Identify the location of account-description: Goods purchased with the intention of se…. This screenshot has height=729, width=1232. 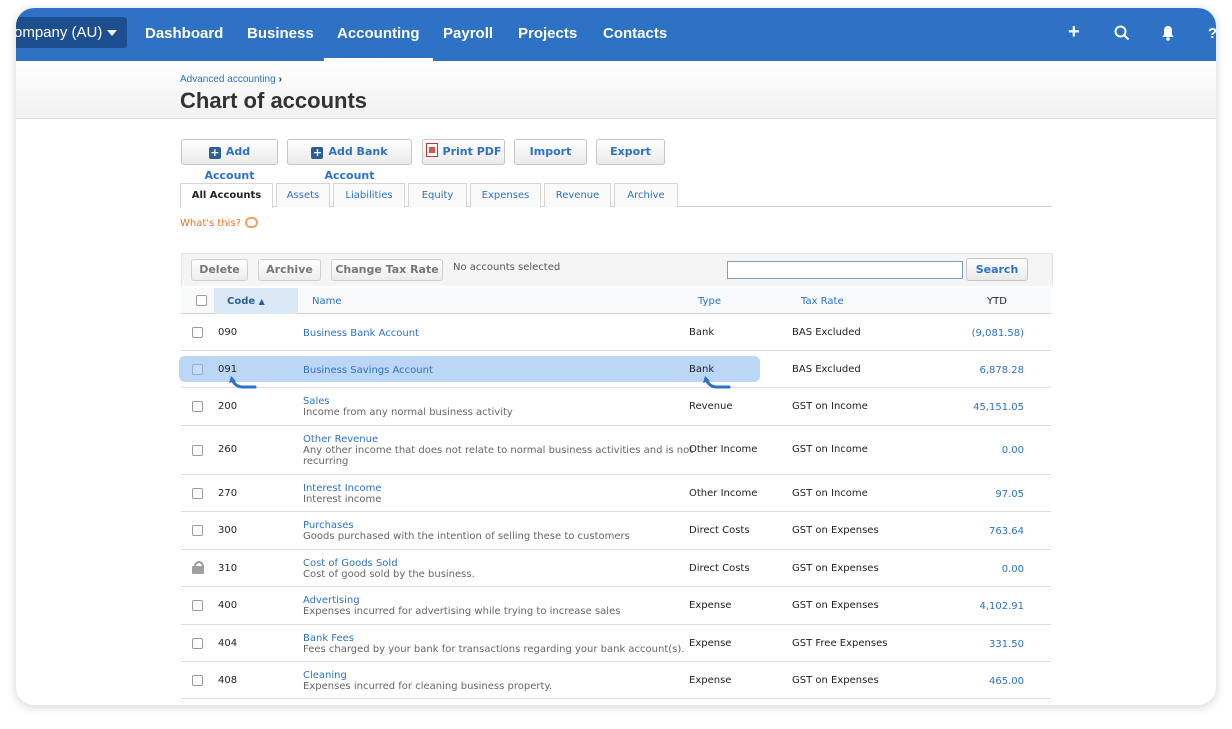
(466, 536).